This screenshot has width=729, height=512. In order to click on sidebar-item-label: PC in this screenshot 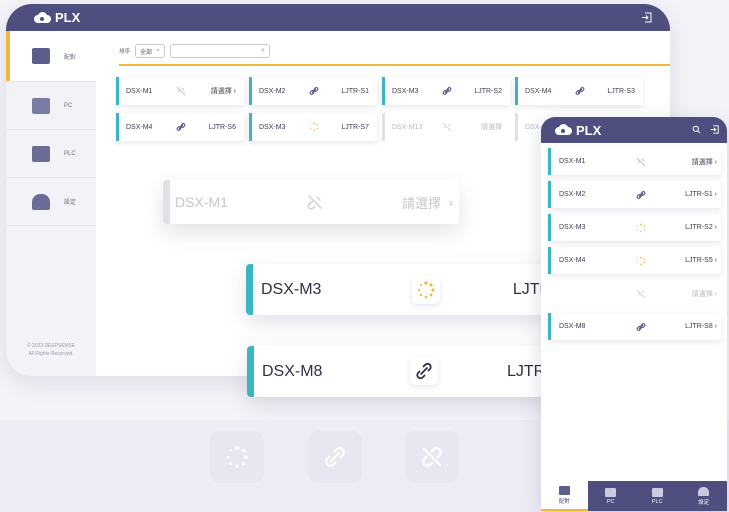, I will do `click(68, 105)`.